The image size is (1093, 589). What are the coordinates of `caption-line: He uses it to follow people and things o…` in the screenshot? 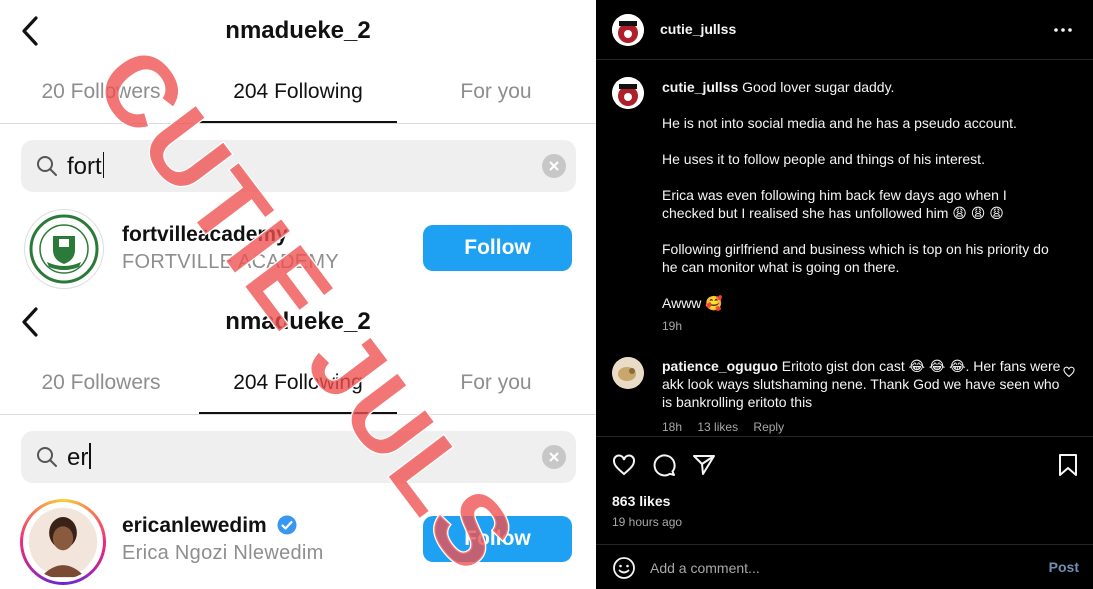 It's located at (823, 159).